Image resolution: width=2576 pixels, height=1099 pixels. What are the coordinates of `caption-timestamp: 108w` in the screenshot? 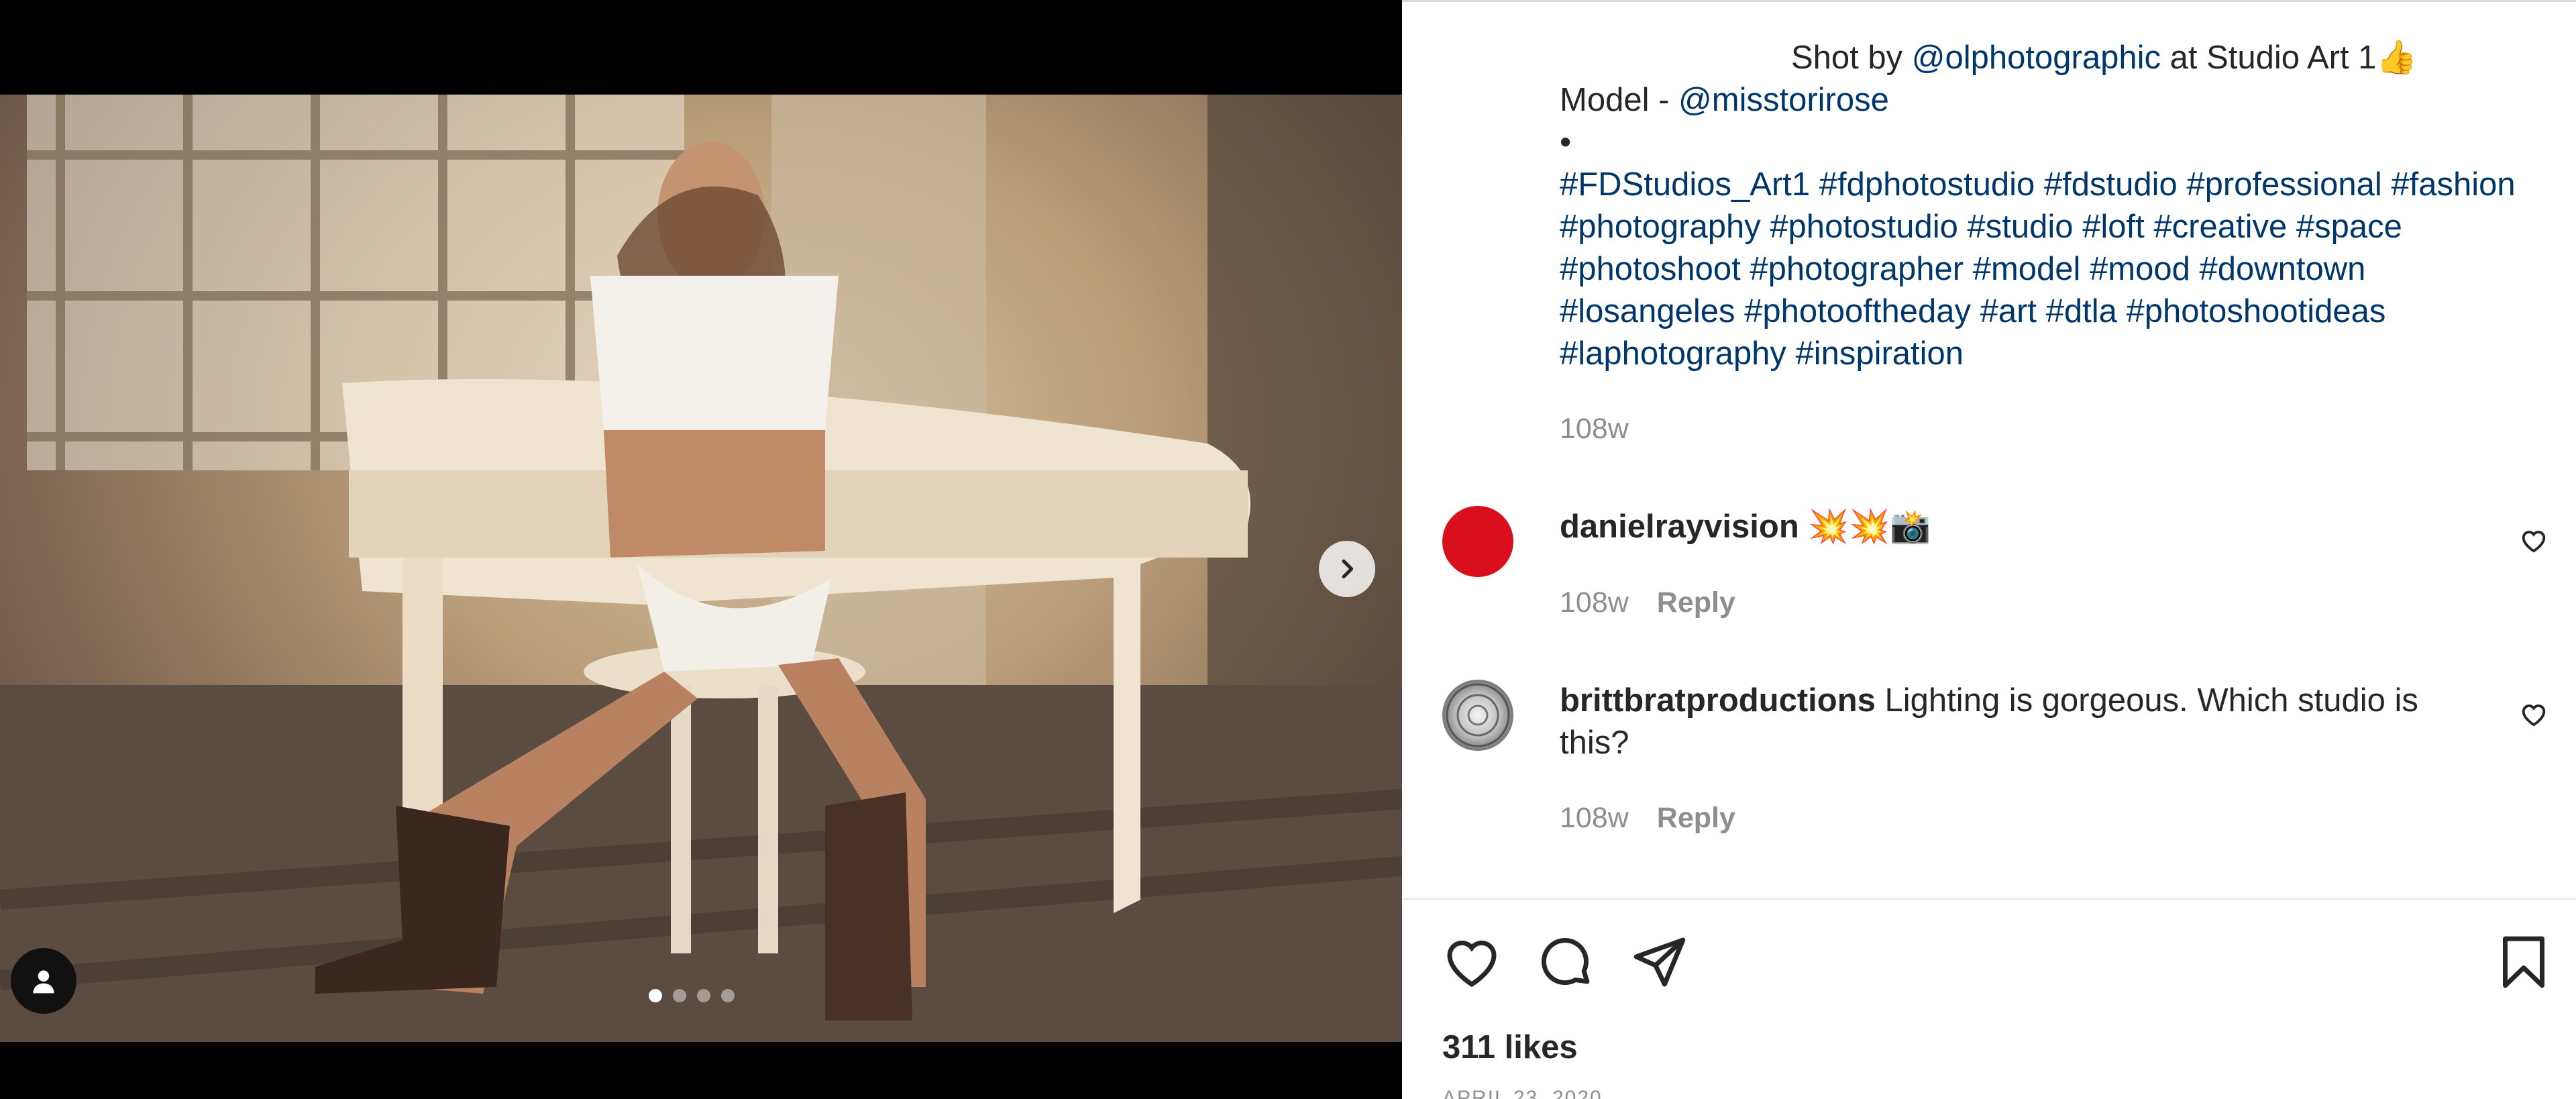 It's located at (1594, 429).